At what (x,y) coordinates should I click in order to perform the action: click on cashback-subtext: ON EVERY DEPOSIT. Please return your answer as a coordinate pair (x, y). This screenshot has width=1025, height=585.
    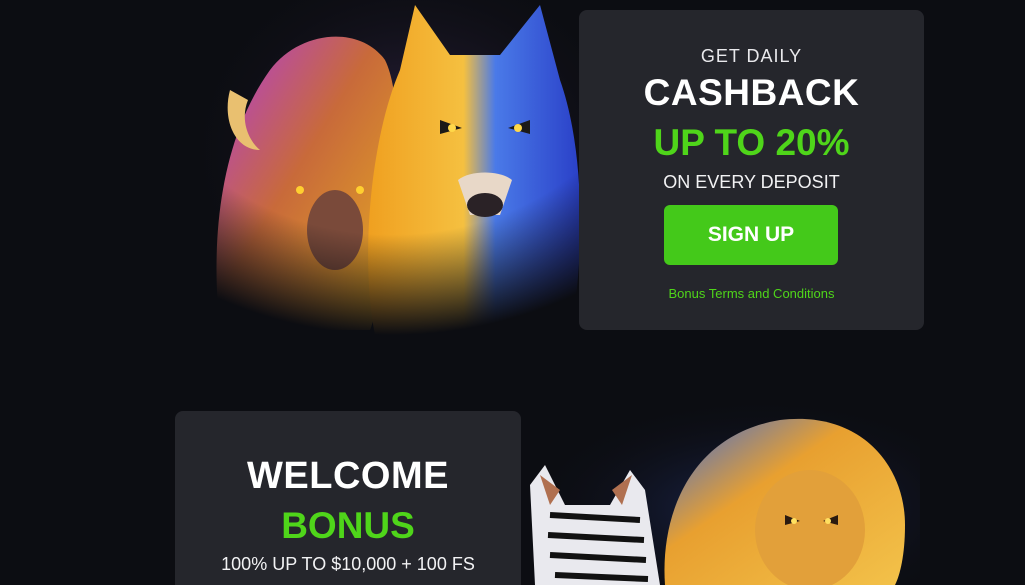
    Looking at the image, I should click on (751, 182).